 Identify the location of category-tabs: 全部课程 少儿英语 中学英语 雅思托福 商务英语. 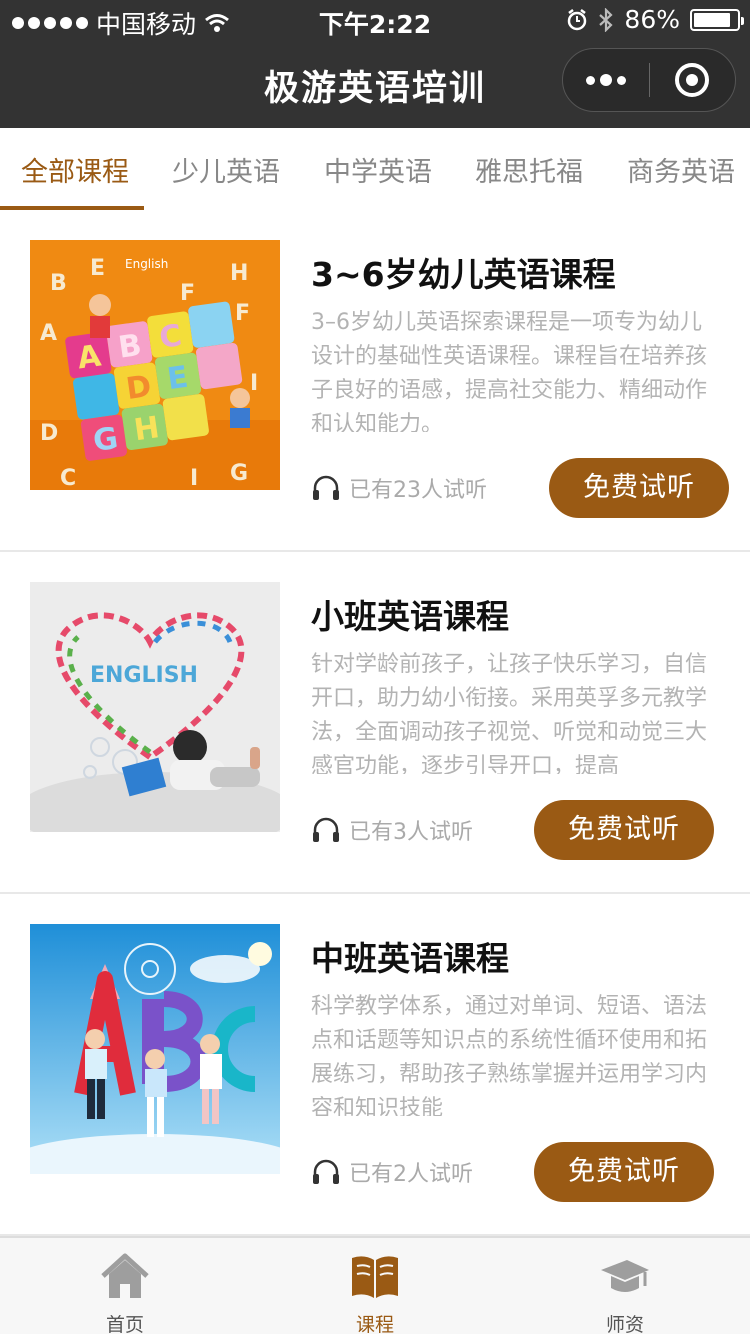
(375, 169).